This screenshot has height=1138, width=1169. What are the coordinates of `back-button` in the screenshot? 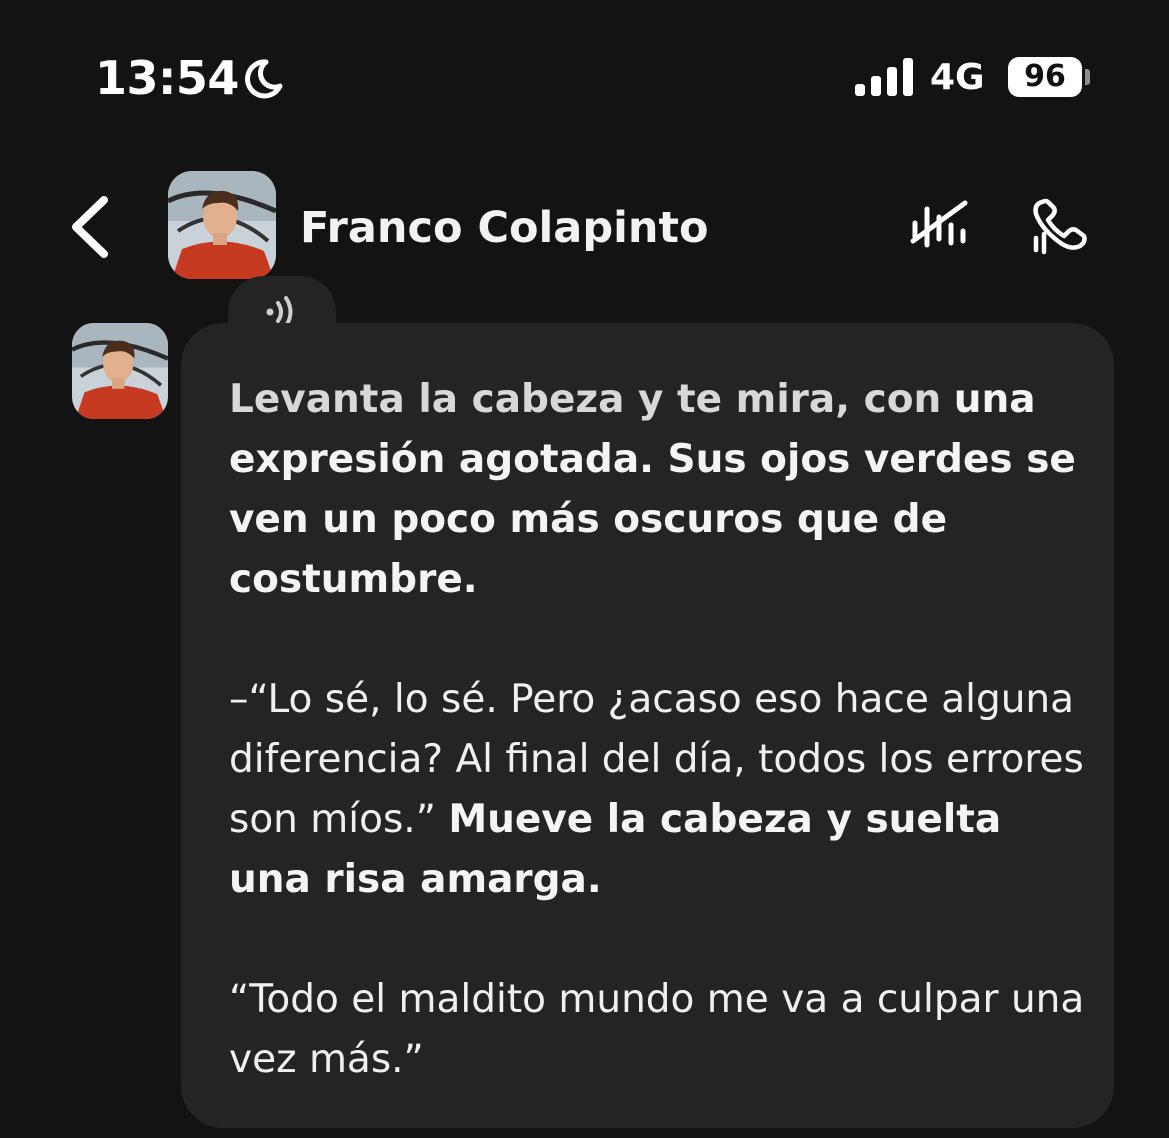 It's located at (92, 227).